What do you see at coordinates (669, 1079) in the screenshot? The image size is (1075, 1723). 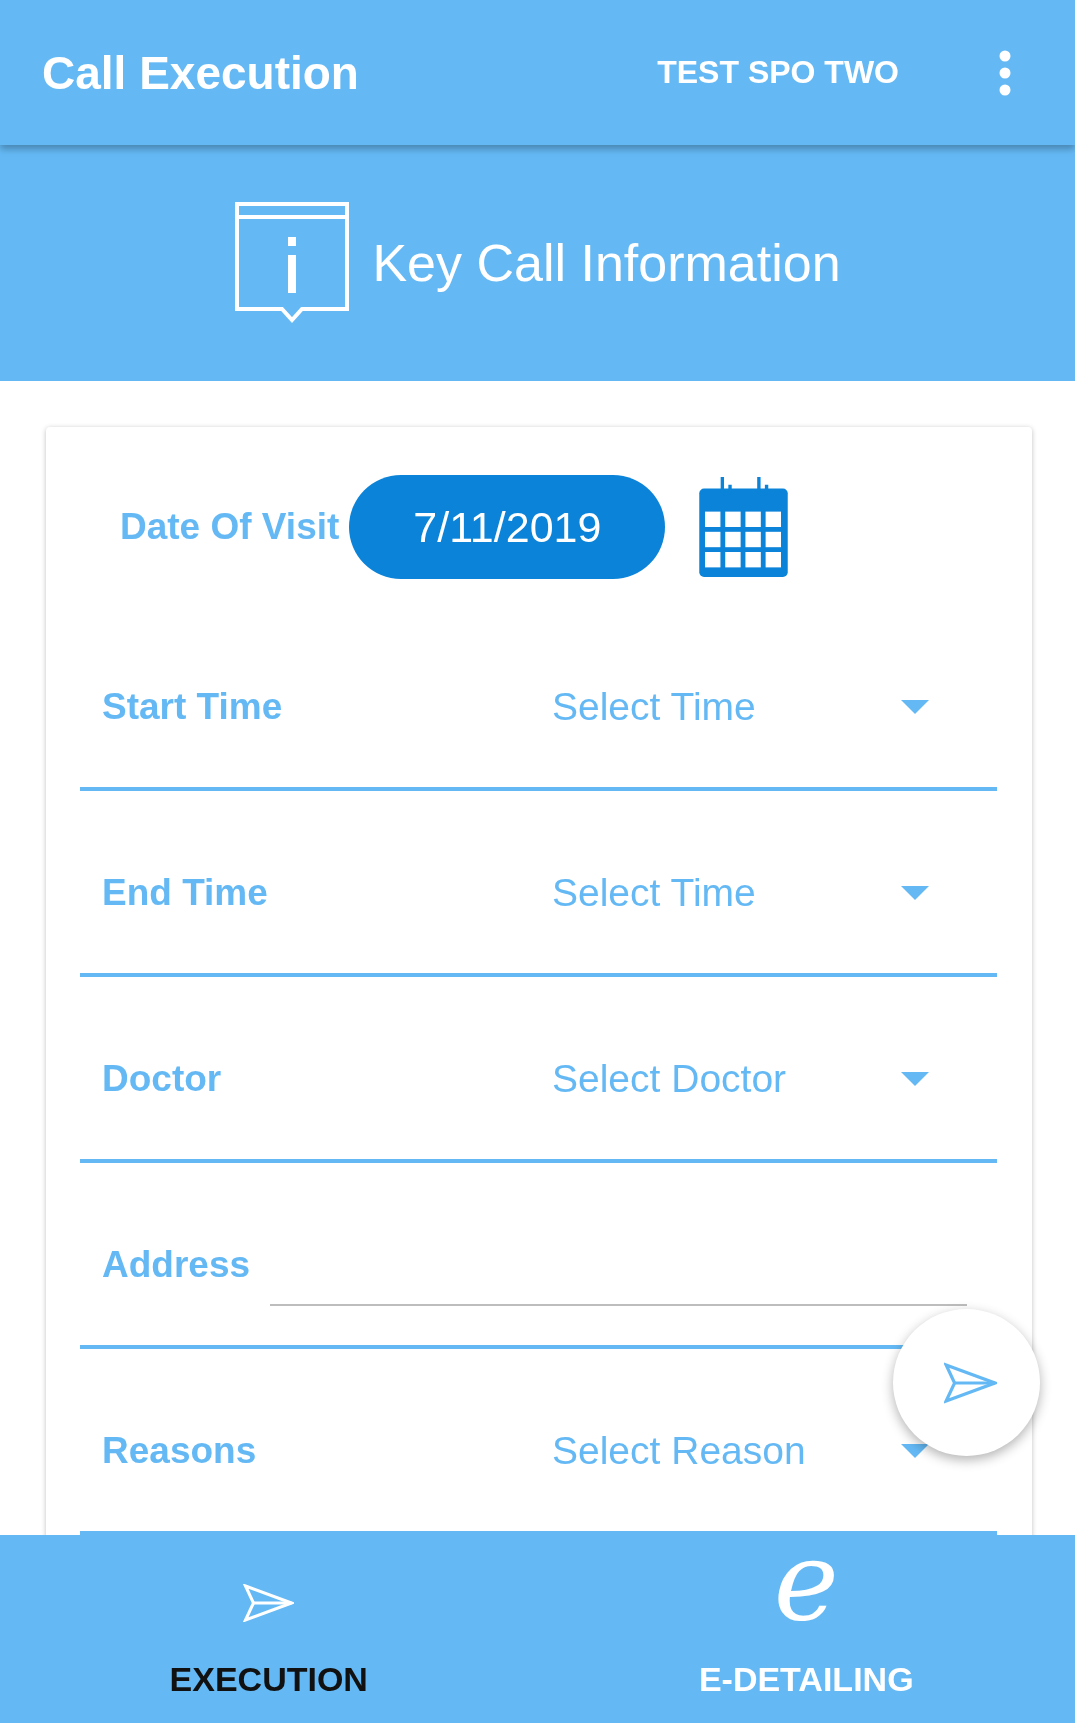 I see `select-dropdown: Select Doctor` at bounding box center [669, 1079].